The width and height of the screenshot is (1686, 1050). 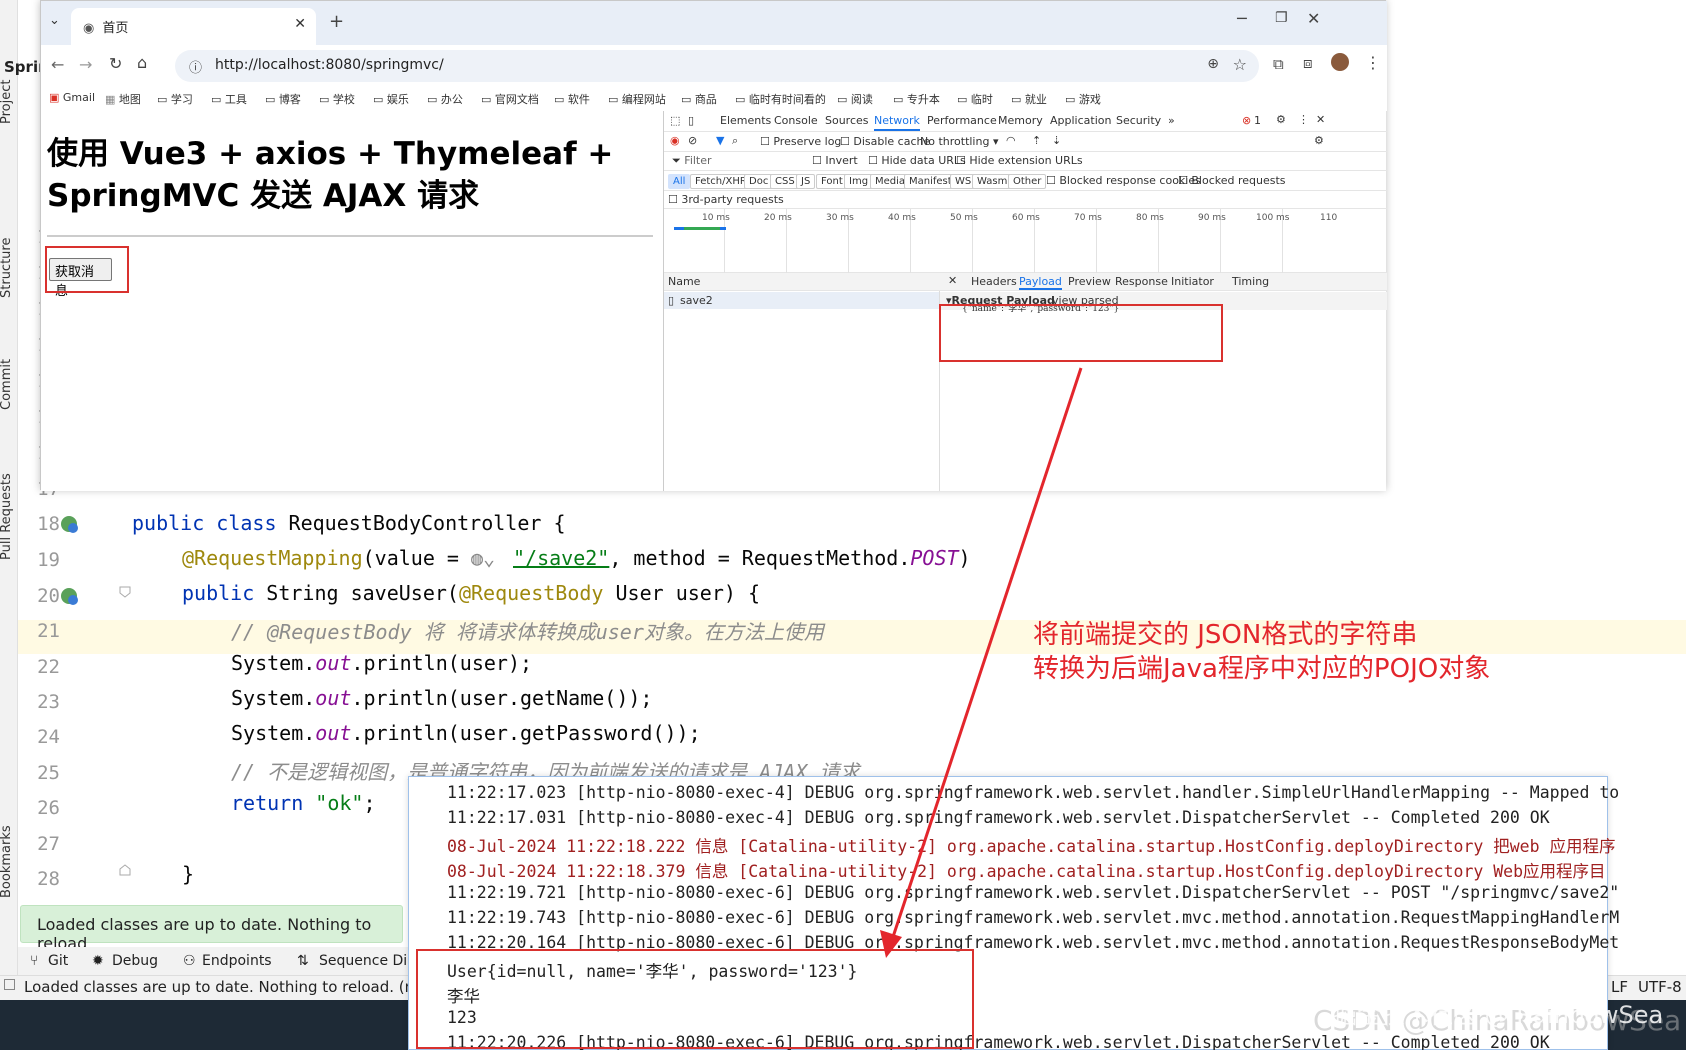 I want to click on chip-manifest: Manifest, so click(x=930, y=181).